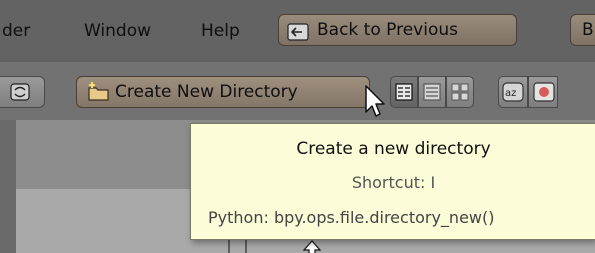  I want to click on tooltip-shortcut: Shortcut: I, so click(393, 182).